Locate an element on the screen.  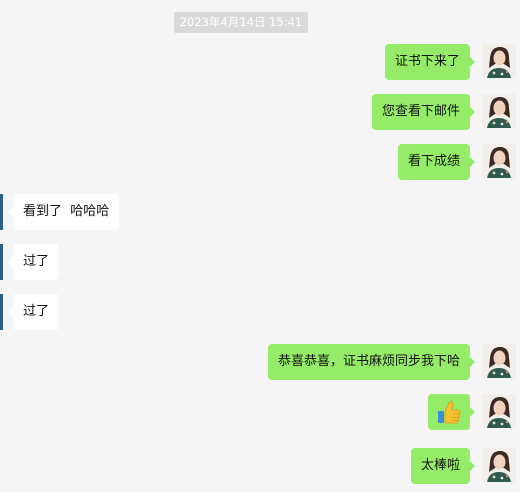
message-row: 证书下来了 is located at coordinates (260, 62).